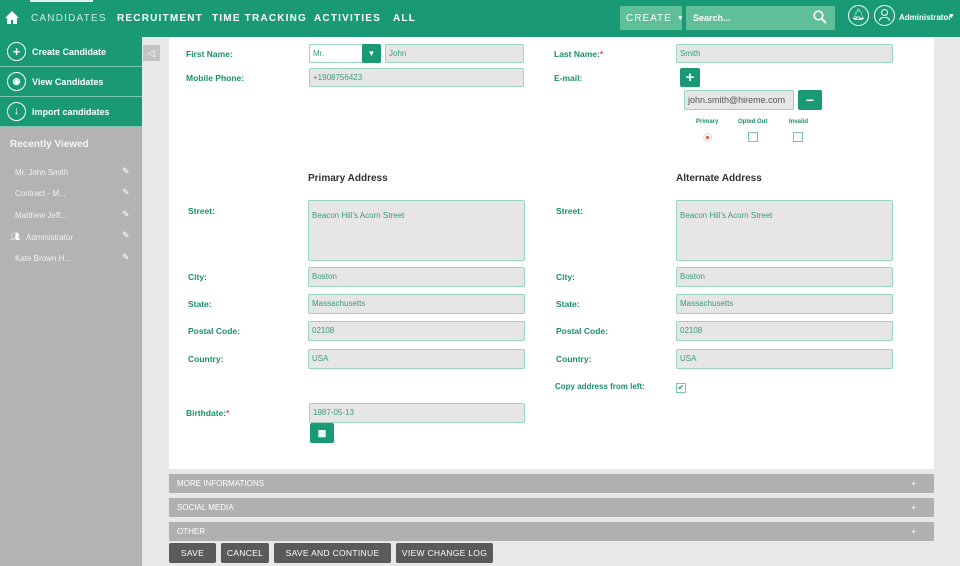 The width and height of the screenshot is (960, 566). I want to click on create-button: CREATE ▼, so click(652, 18).